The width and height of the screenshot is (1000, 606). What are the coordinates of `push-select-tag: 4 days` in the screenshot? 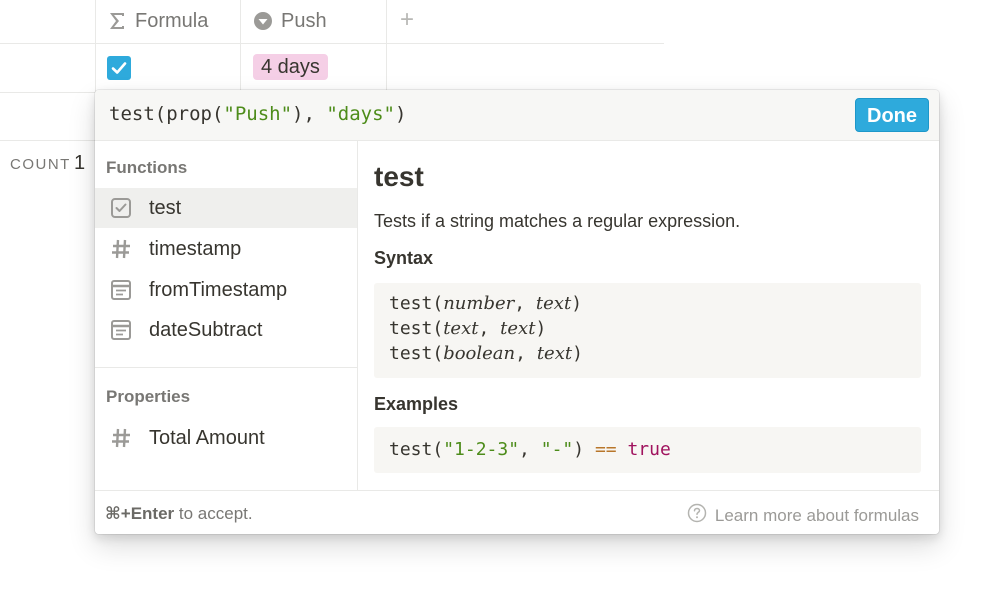 It's located at (290, 67).